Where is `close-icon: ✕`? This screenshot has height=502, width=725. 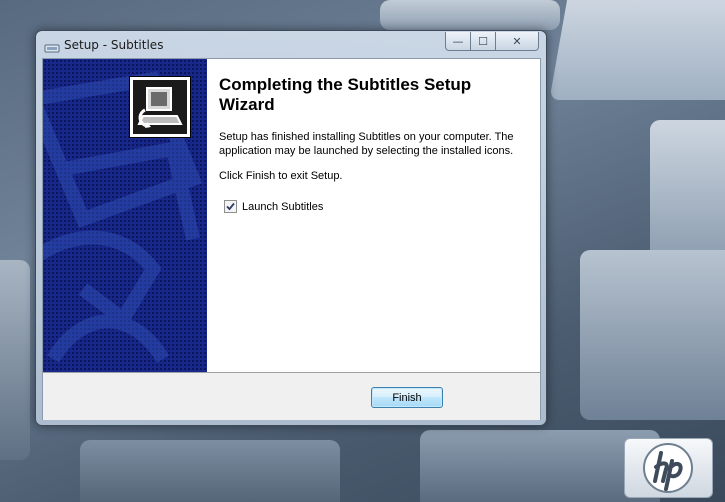
close-icon: ✕ is located at coordinates (517, 41).